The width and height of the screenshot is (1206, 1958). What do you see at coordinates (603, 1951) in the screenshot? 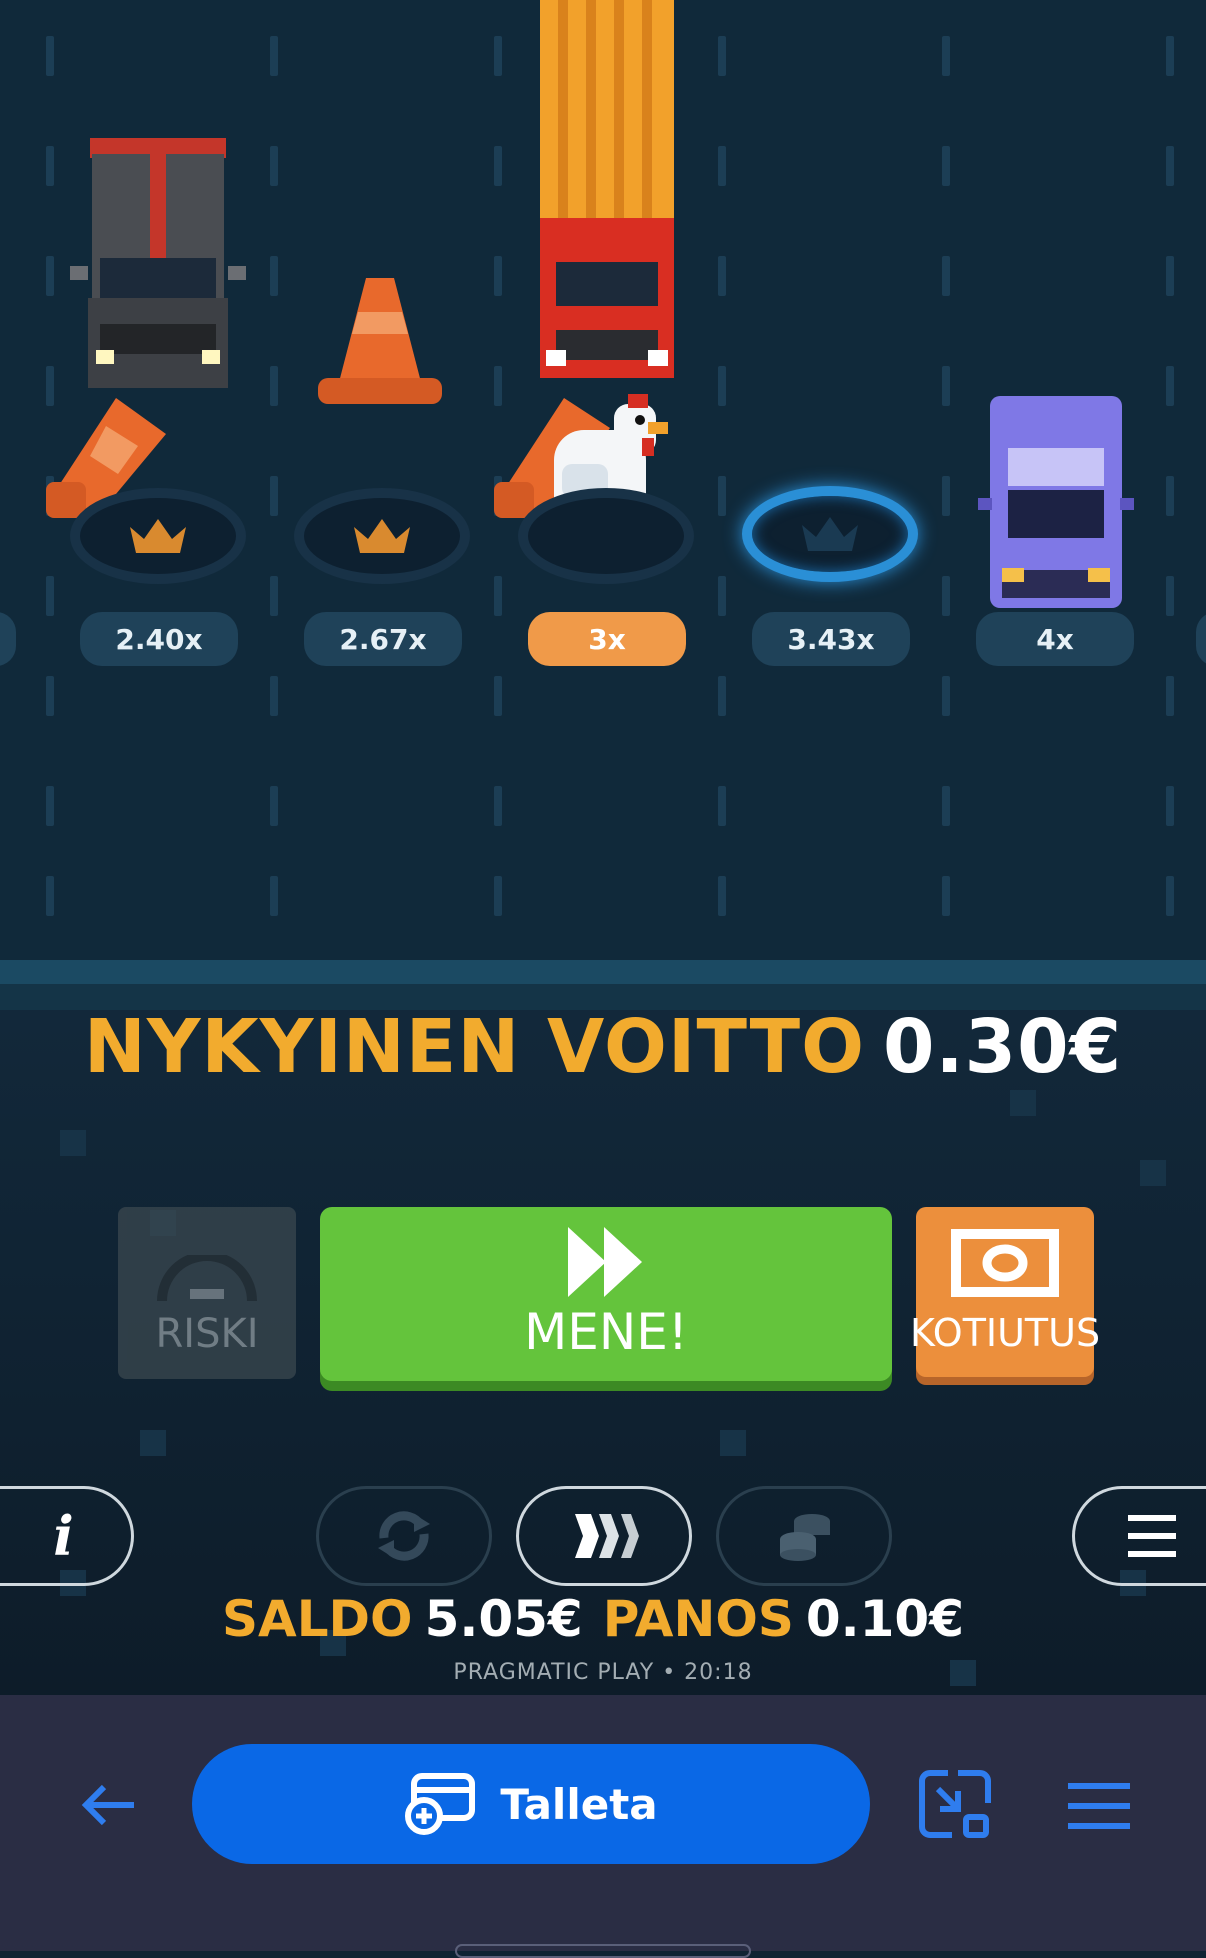
I see `home-indicator` at bounding box center [603, 1951].